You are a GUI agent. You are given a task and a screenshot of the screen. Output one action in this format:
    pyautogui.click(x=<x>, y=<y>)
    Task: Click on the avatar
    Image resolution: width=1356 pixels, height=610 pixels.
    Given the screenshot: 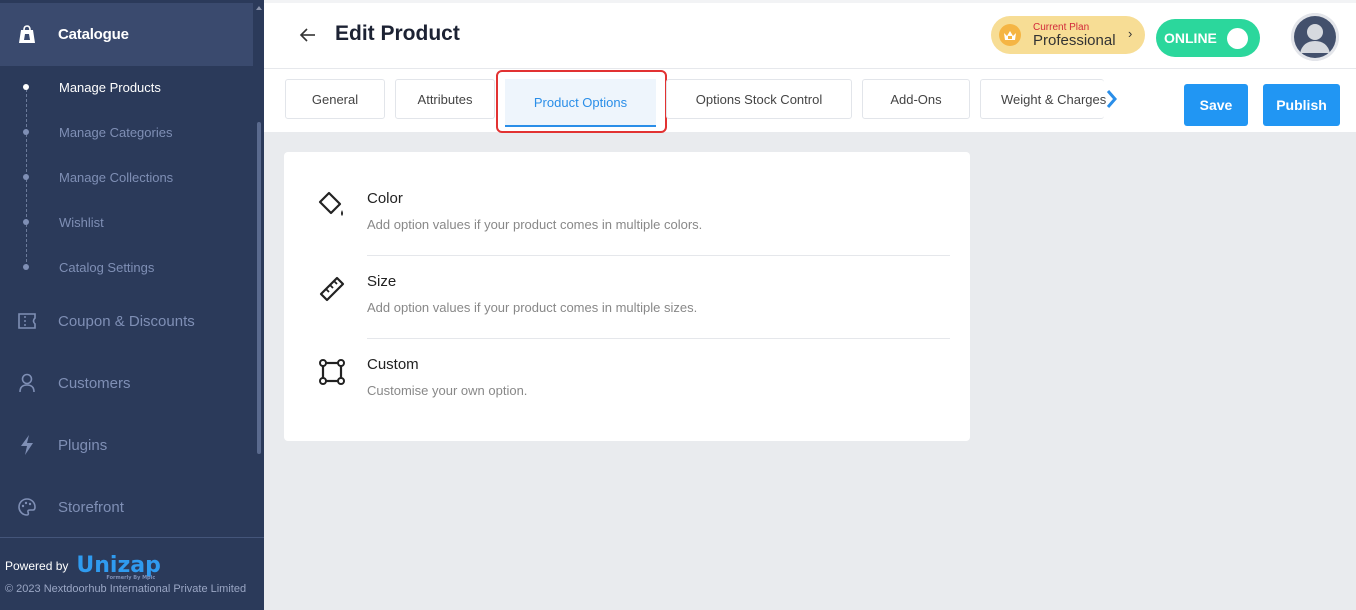 What is the action you would take?
    pyautogui.click(x=1315, y=37)
    